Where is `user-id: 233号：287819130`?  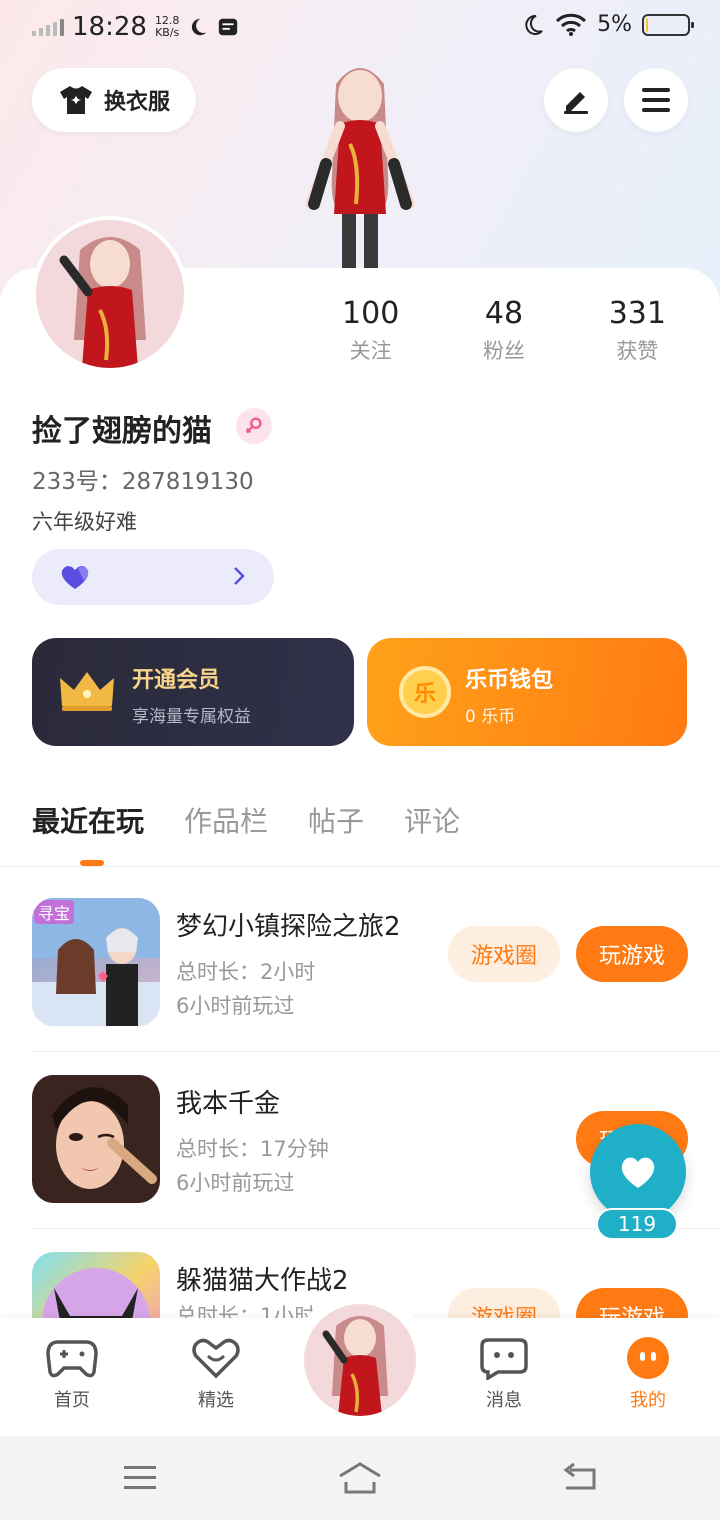 user-id: 233号：287819130 is located at coordinates (143, 479).